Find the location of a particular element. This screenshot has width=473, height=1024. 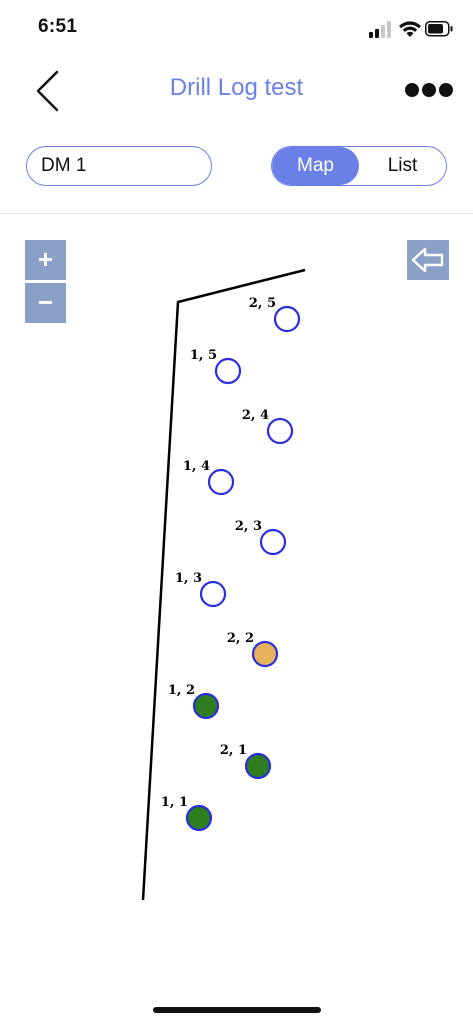

drill-hole-label: 1, 3 is located at coordinates (188, 578).